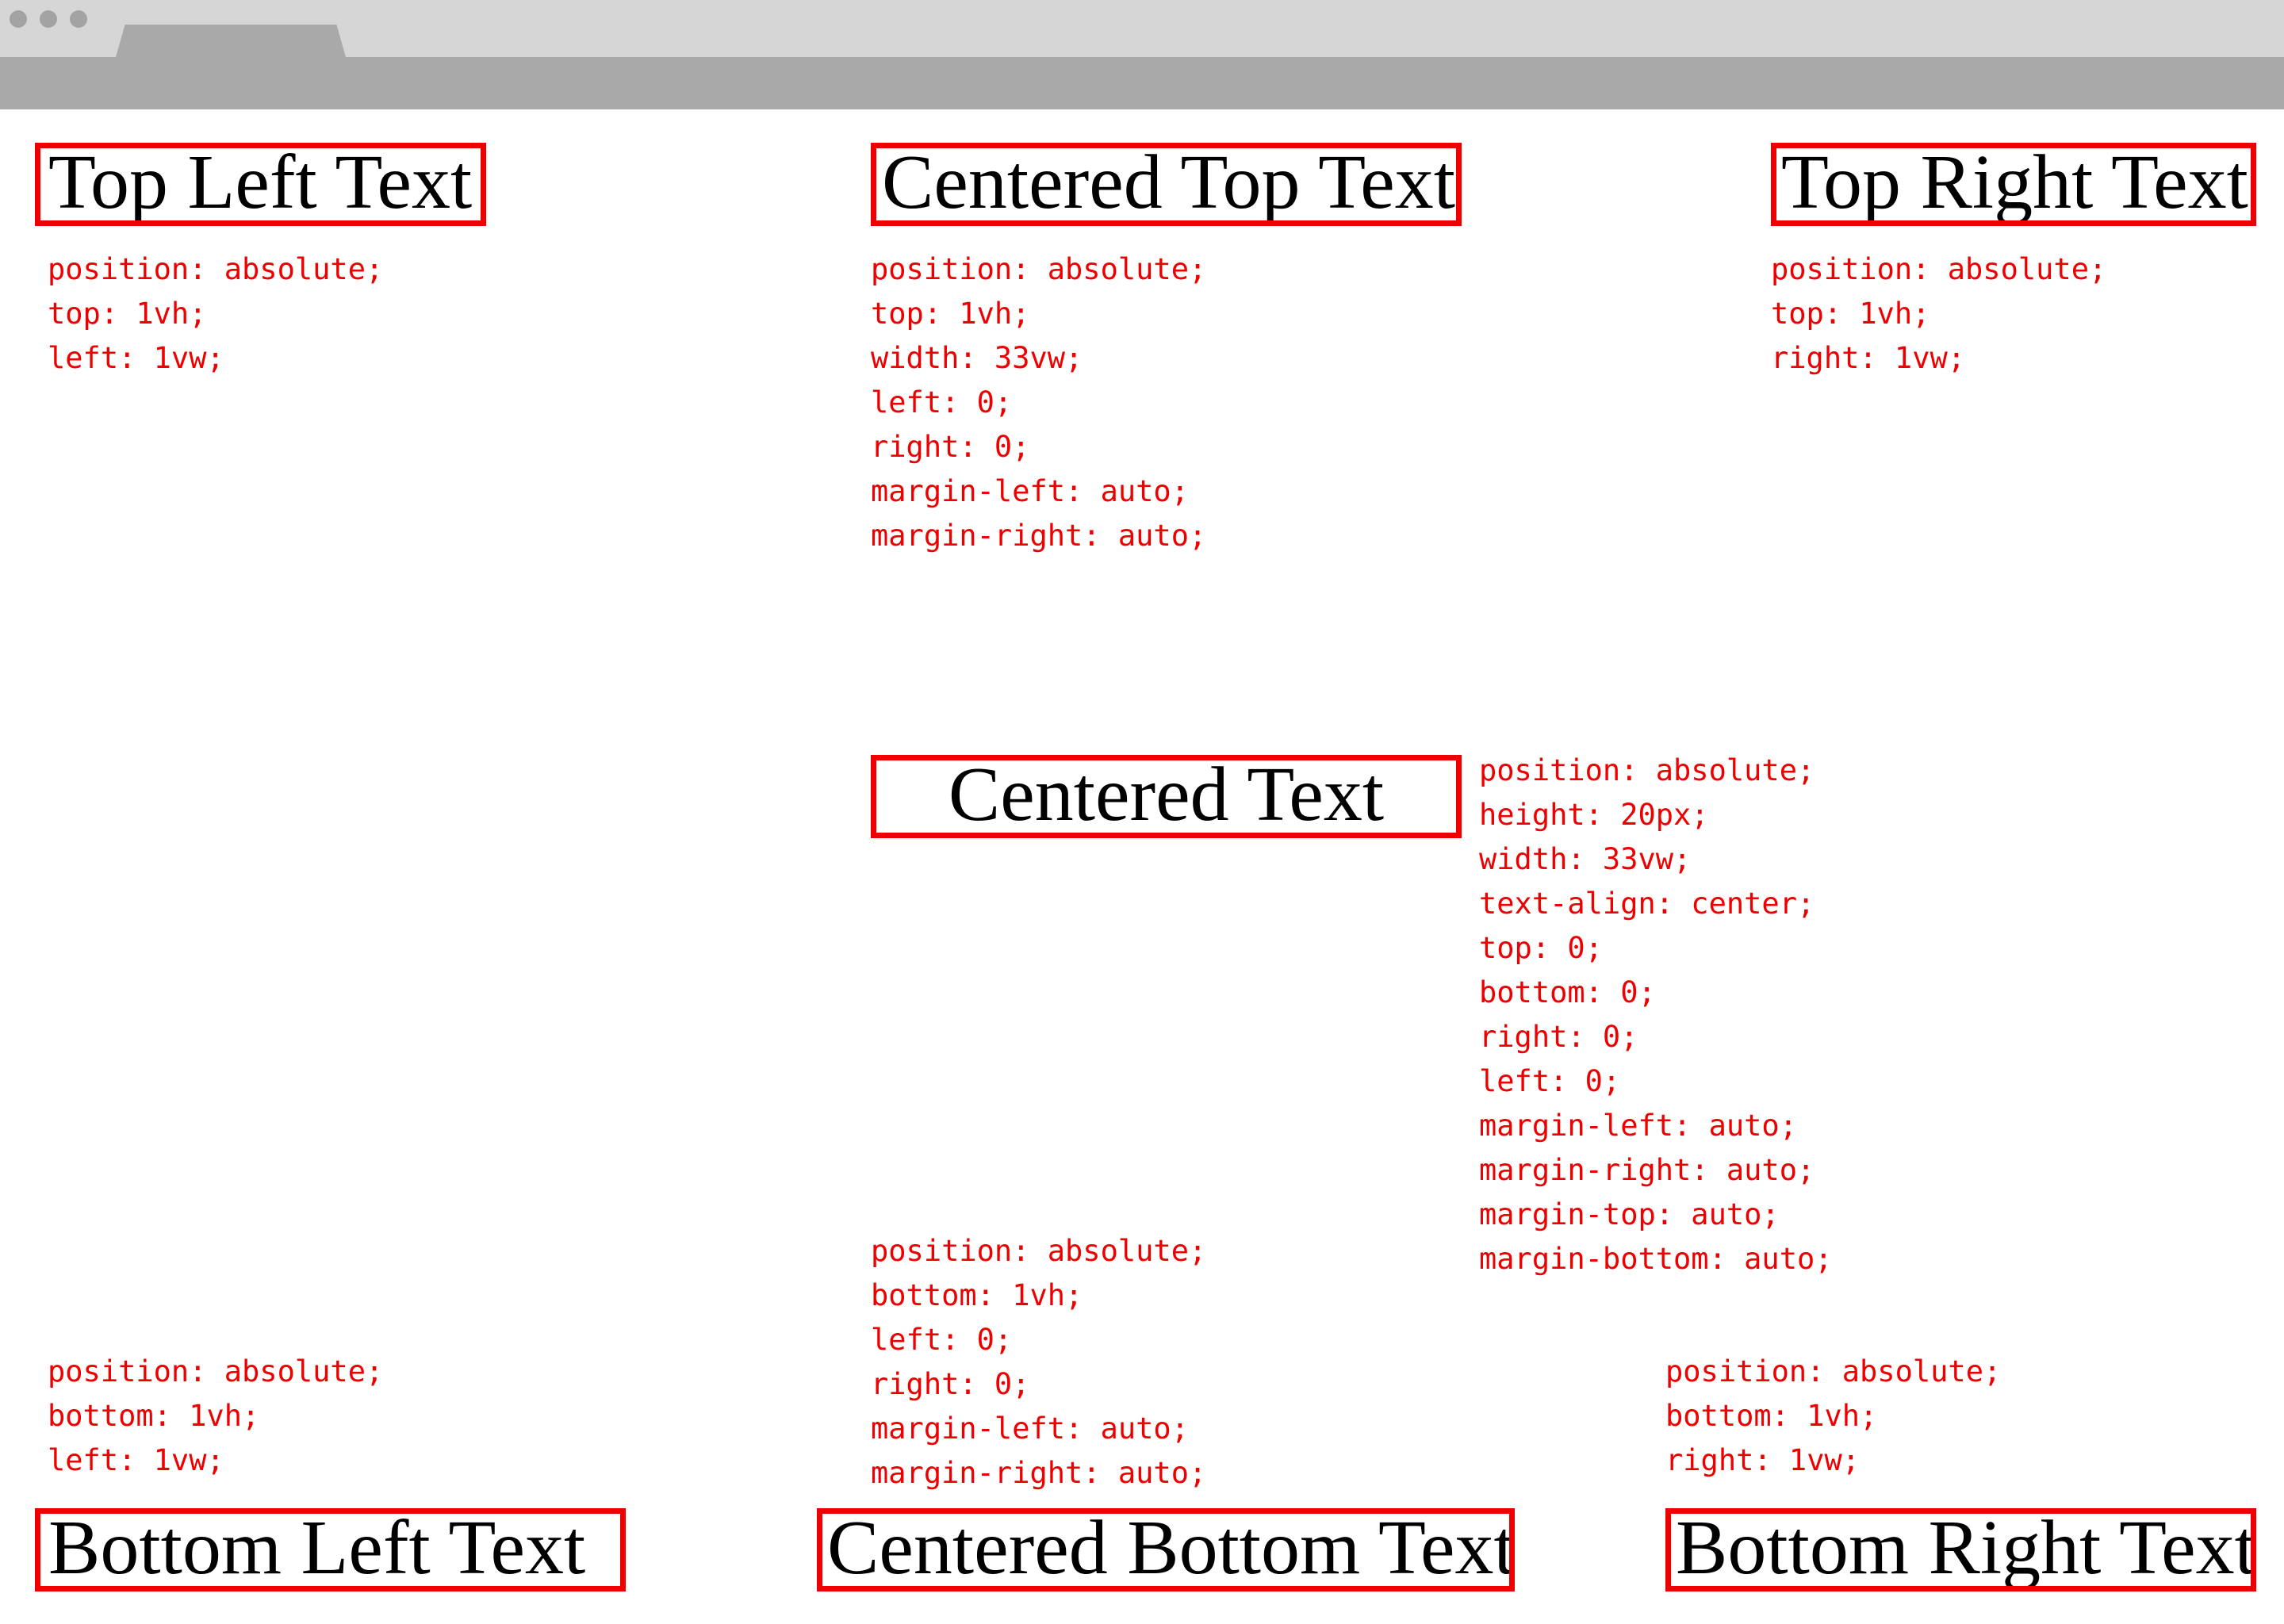 Image resolution: width=2284 pixels, height=1624 pixels. I want to click on top-right-css-rules: position: absolute; top: 1vh; right: 1vw;, so click(1938, 314).